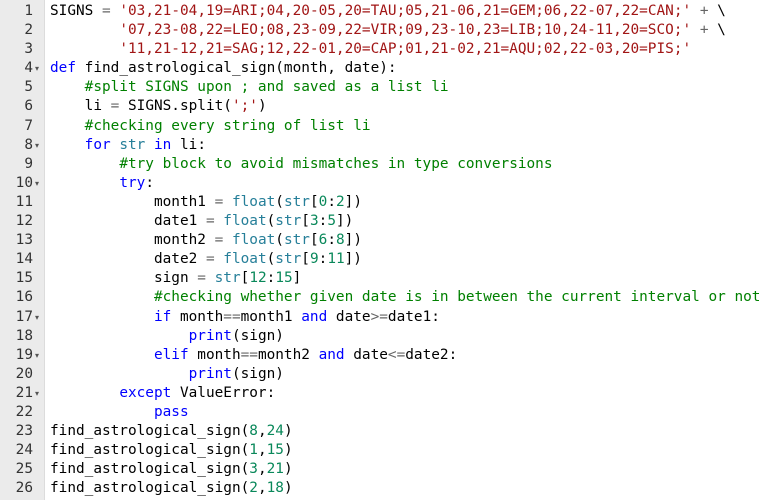 Image resolution: width=776 pixels, height=500 pixels. Describe the element at coordinates (388, 202) in the screenshot. I see `code-line: 11 month1 = float(str[0:2])` at that location.